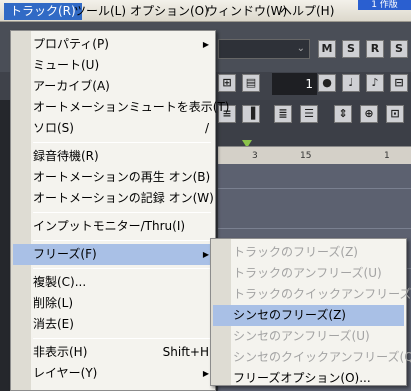 Image resolution: width=411 pixels, height=391 pixels. What do you see at coordinates (375, 83) in the screenshot?
I see `eighth-note-icon: ♪` at bounding box center [375, 83].